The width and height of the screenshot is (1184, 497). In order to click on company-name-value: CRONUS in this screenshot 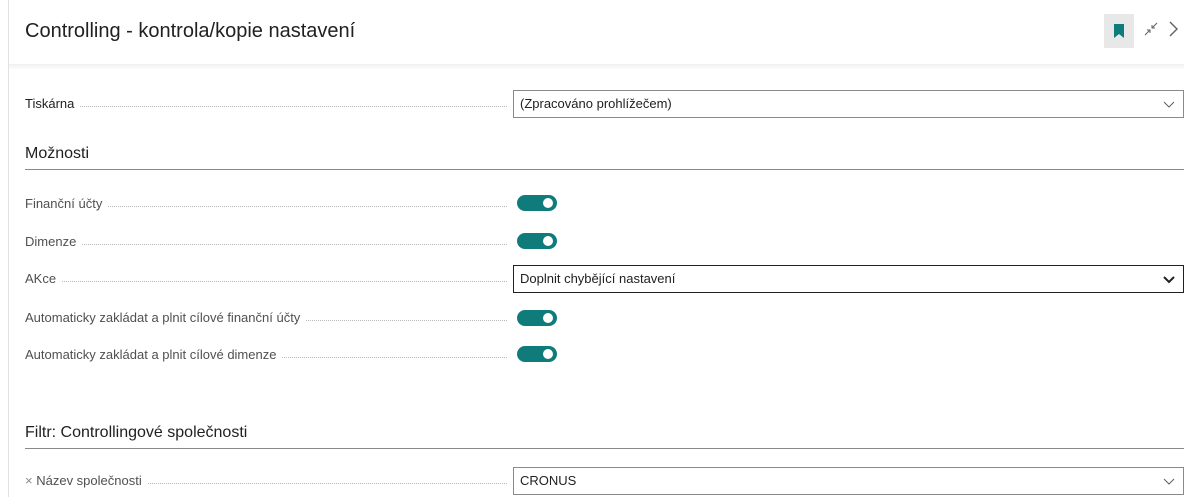, I will do `click(548, 480)`.